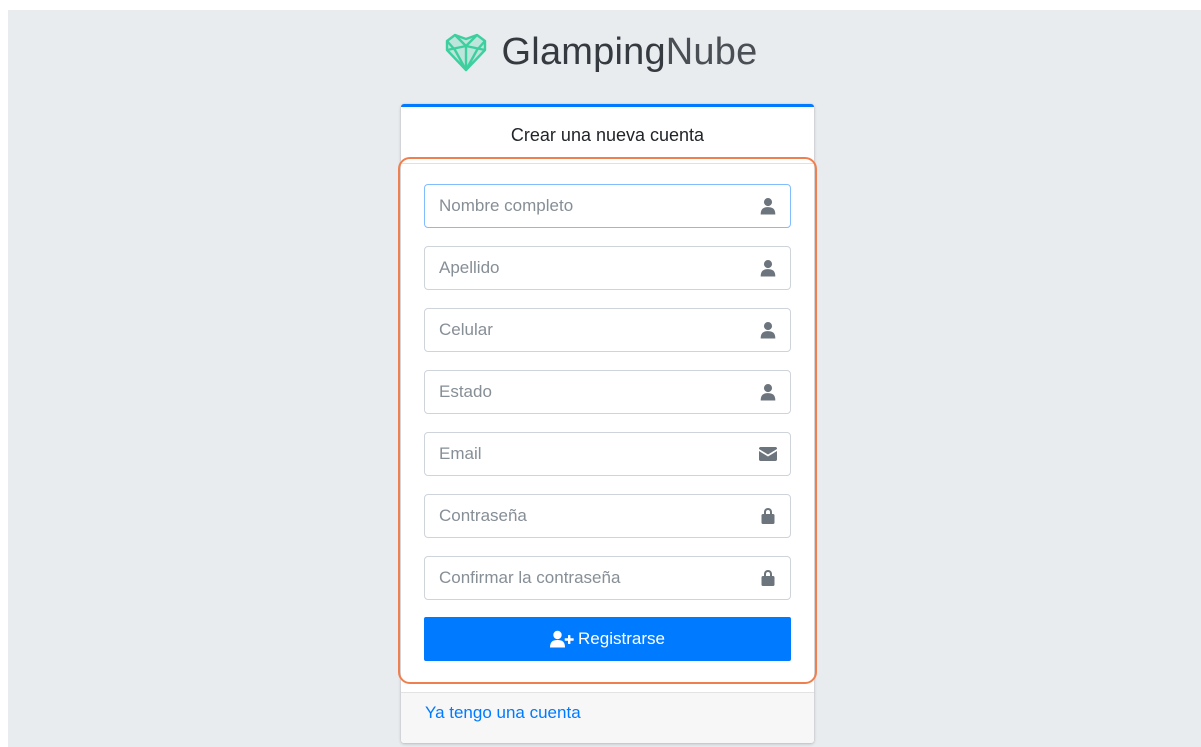 This screenshot has height=747, width=1201. I want to click on register-button-label: Registrarse, so click(621, 638).